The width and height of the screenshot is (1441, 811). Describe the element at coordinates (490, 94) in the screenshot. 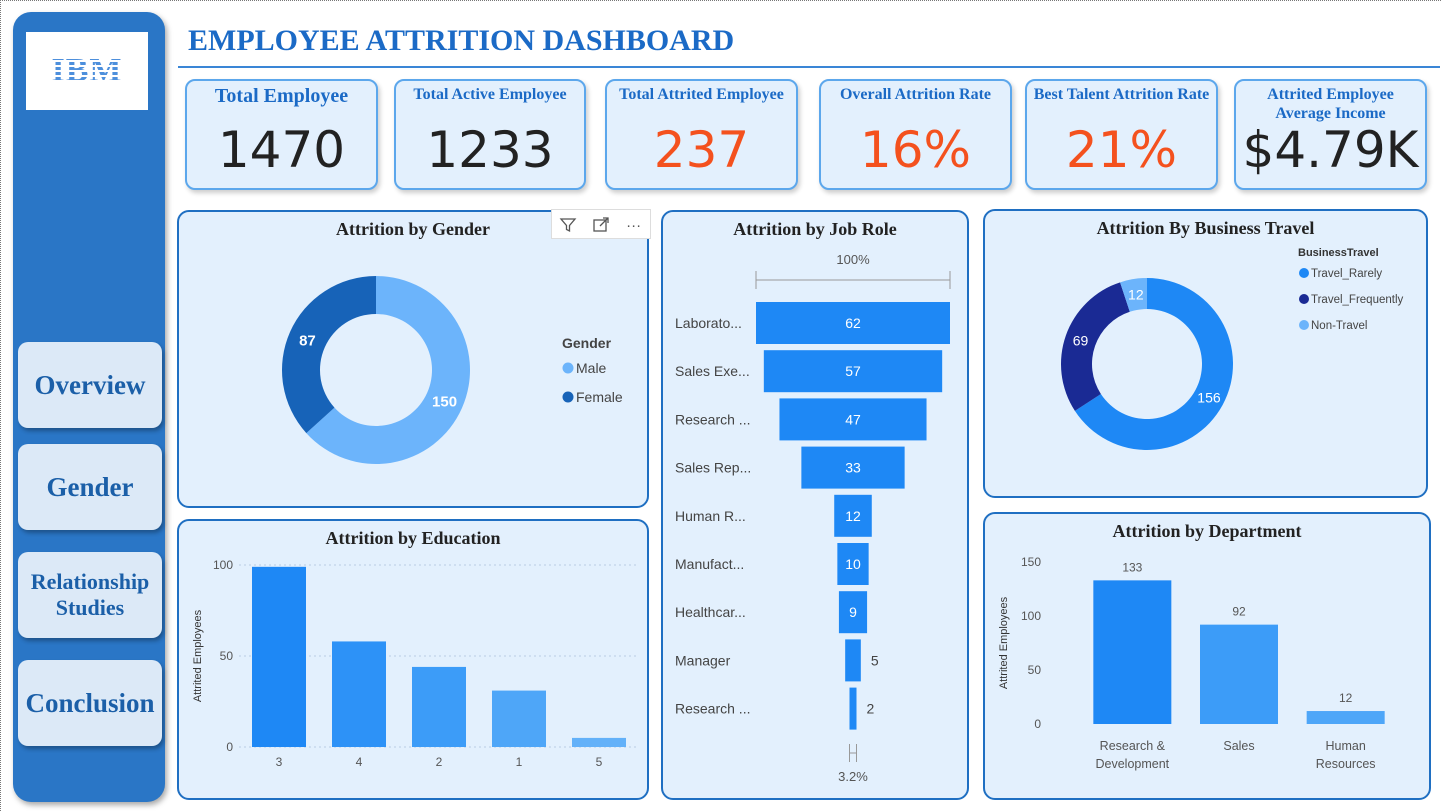

I see `kpi-label: Total Active Employee` at that location.